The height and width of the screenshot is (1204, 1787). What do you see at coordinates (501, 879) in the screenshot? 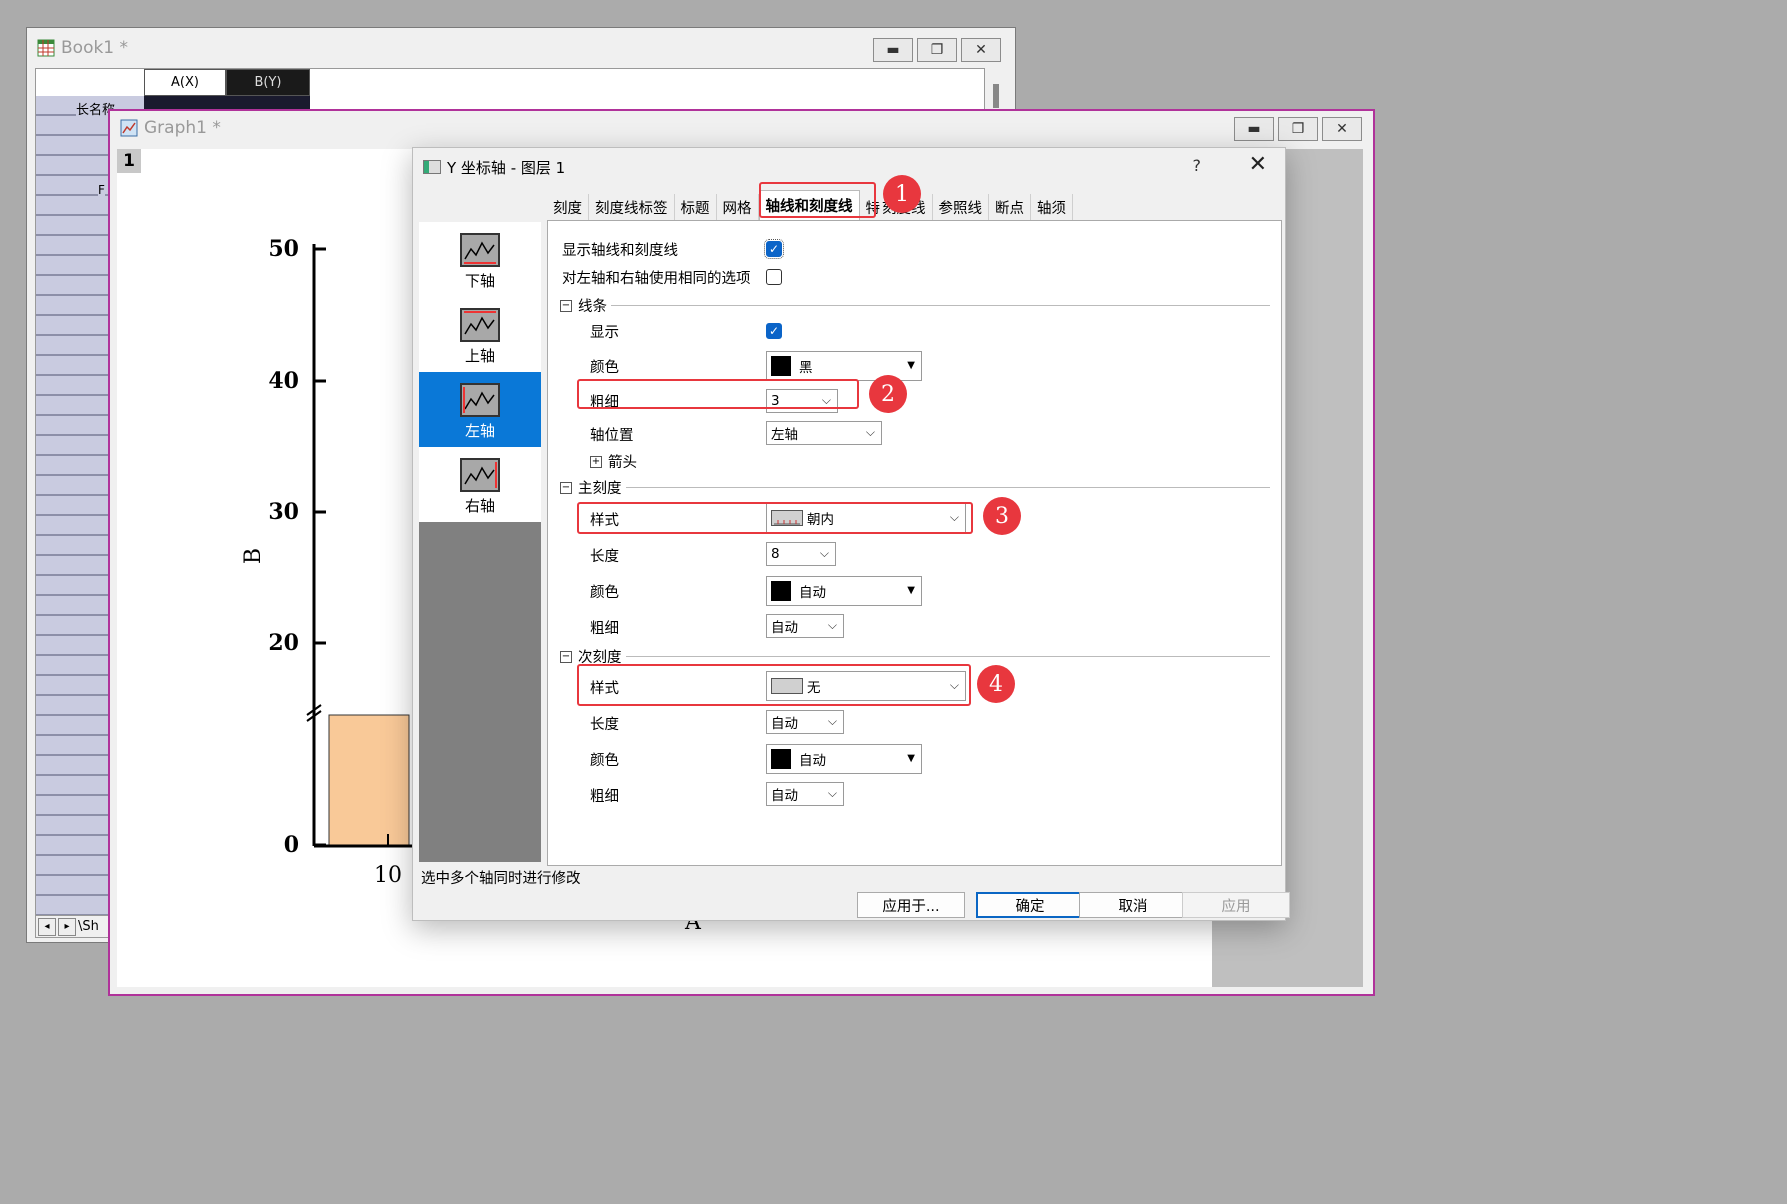
I see `status-text: 选中多个轴同时进行修改` at bounding box center [501, 879].